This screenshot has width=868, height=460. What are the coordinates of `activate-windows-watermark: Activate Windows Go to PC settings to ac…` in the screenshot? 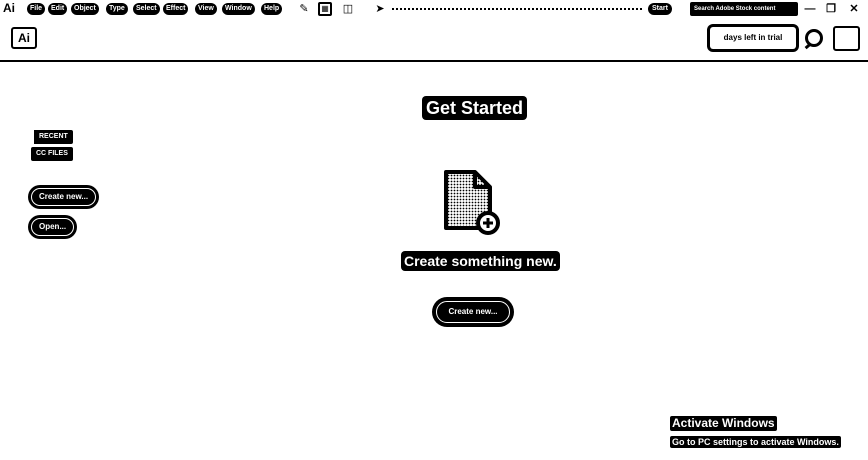 It's located at (755, 432).